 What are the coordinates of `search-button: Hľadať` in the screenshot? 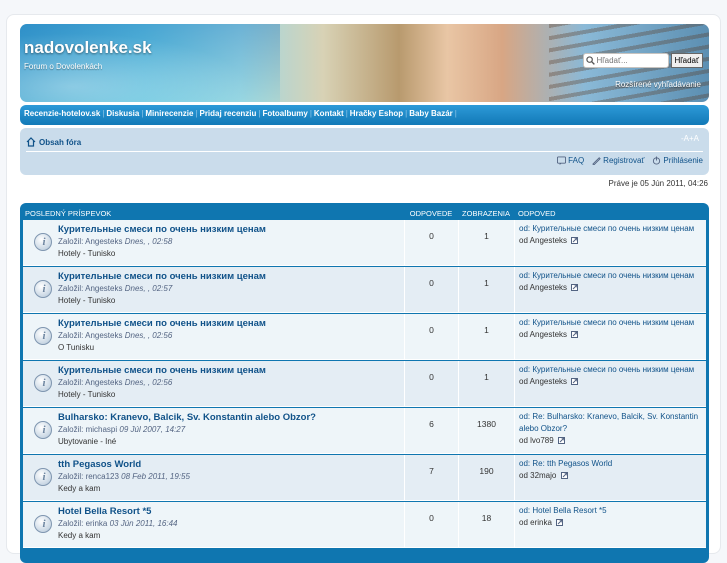 It's located at (686, 60).